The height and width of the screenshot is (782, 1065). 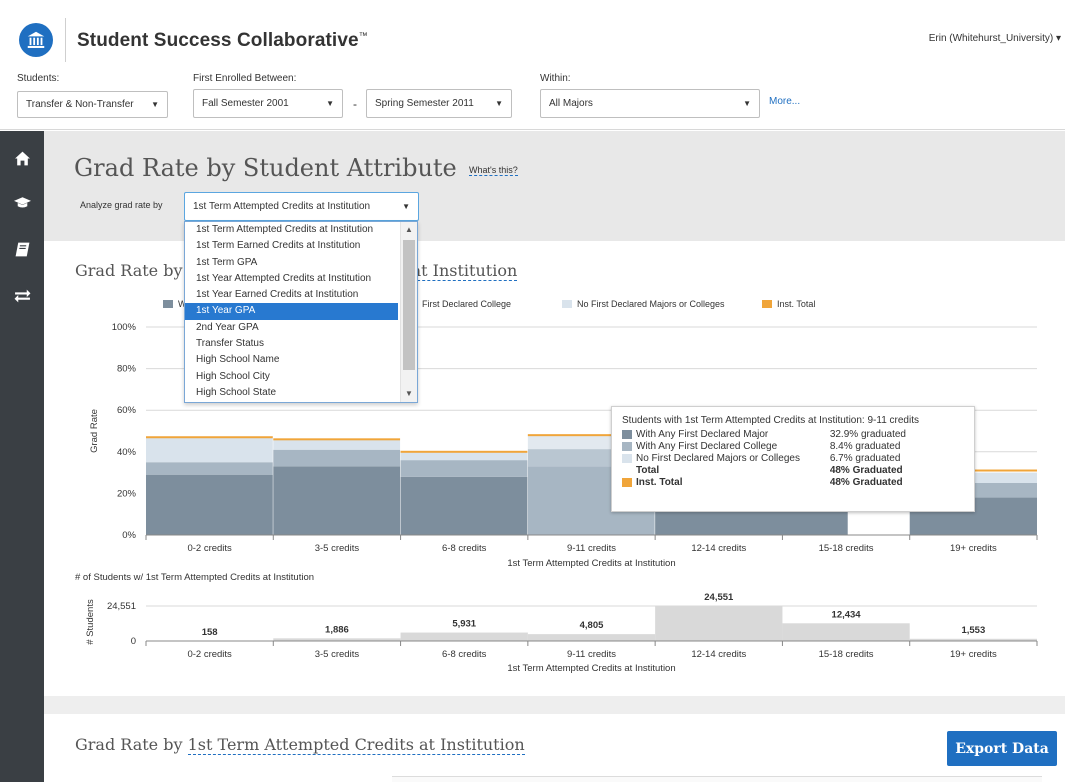 What do you see at coordinates (702, 434) in the screenshot?
I see `tooltip-row-name: With Any First Declared Major` at bounding box center [702, 434].